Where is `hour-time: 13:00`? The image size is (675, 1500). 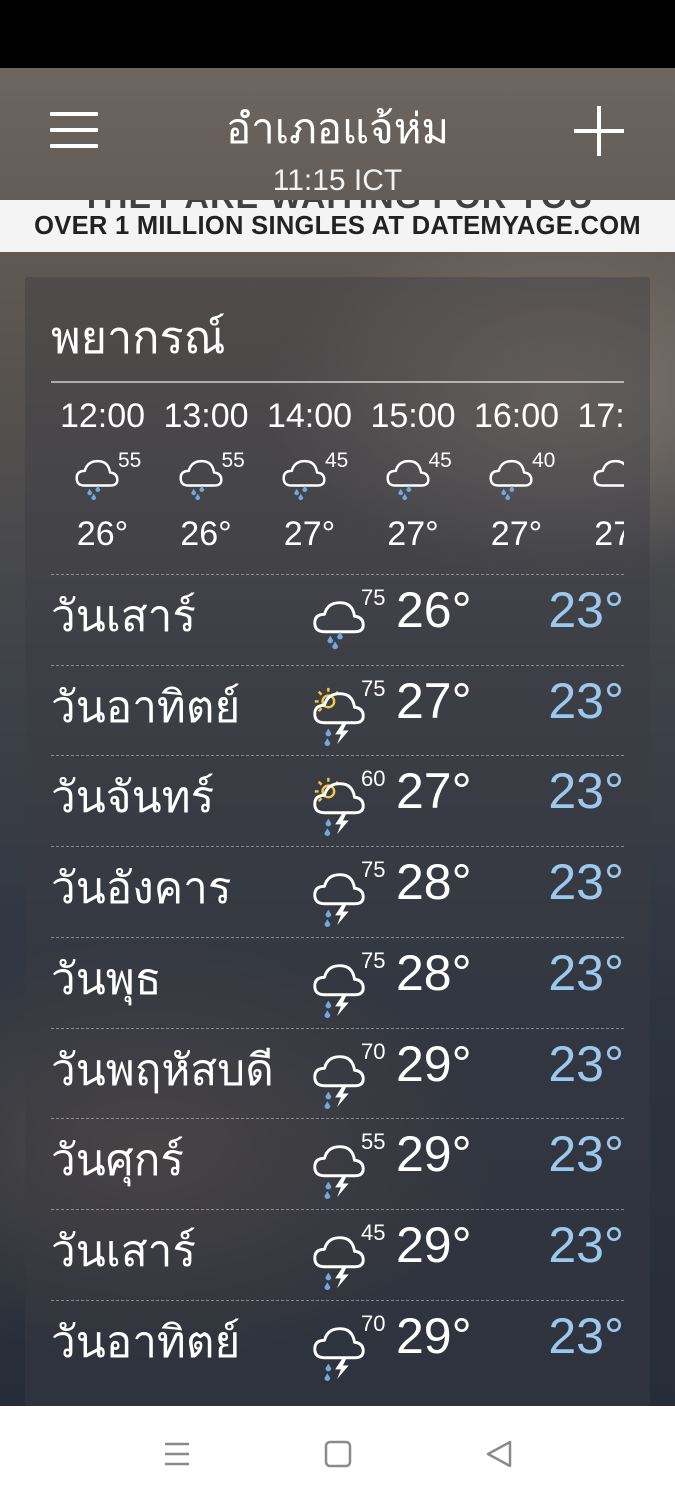
hour-time: 13:00 is located at coordinates (206, 416).